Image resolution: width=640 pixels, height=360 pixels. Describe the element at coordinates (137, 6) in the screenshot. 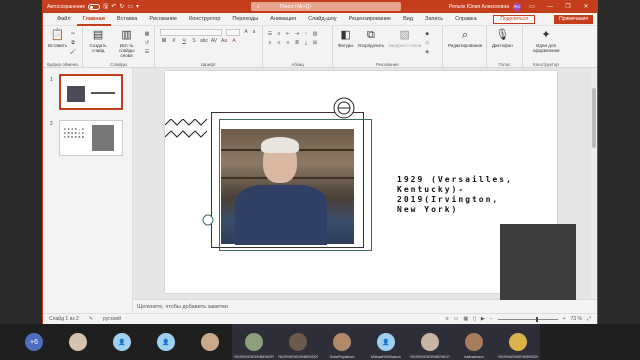

I see `customize-qat-icon: ▾` at that location.